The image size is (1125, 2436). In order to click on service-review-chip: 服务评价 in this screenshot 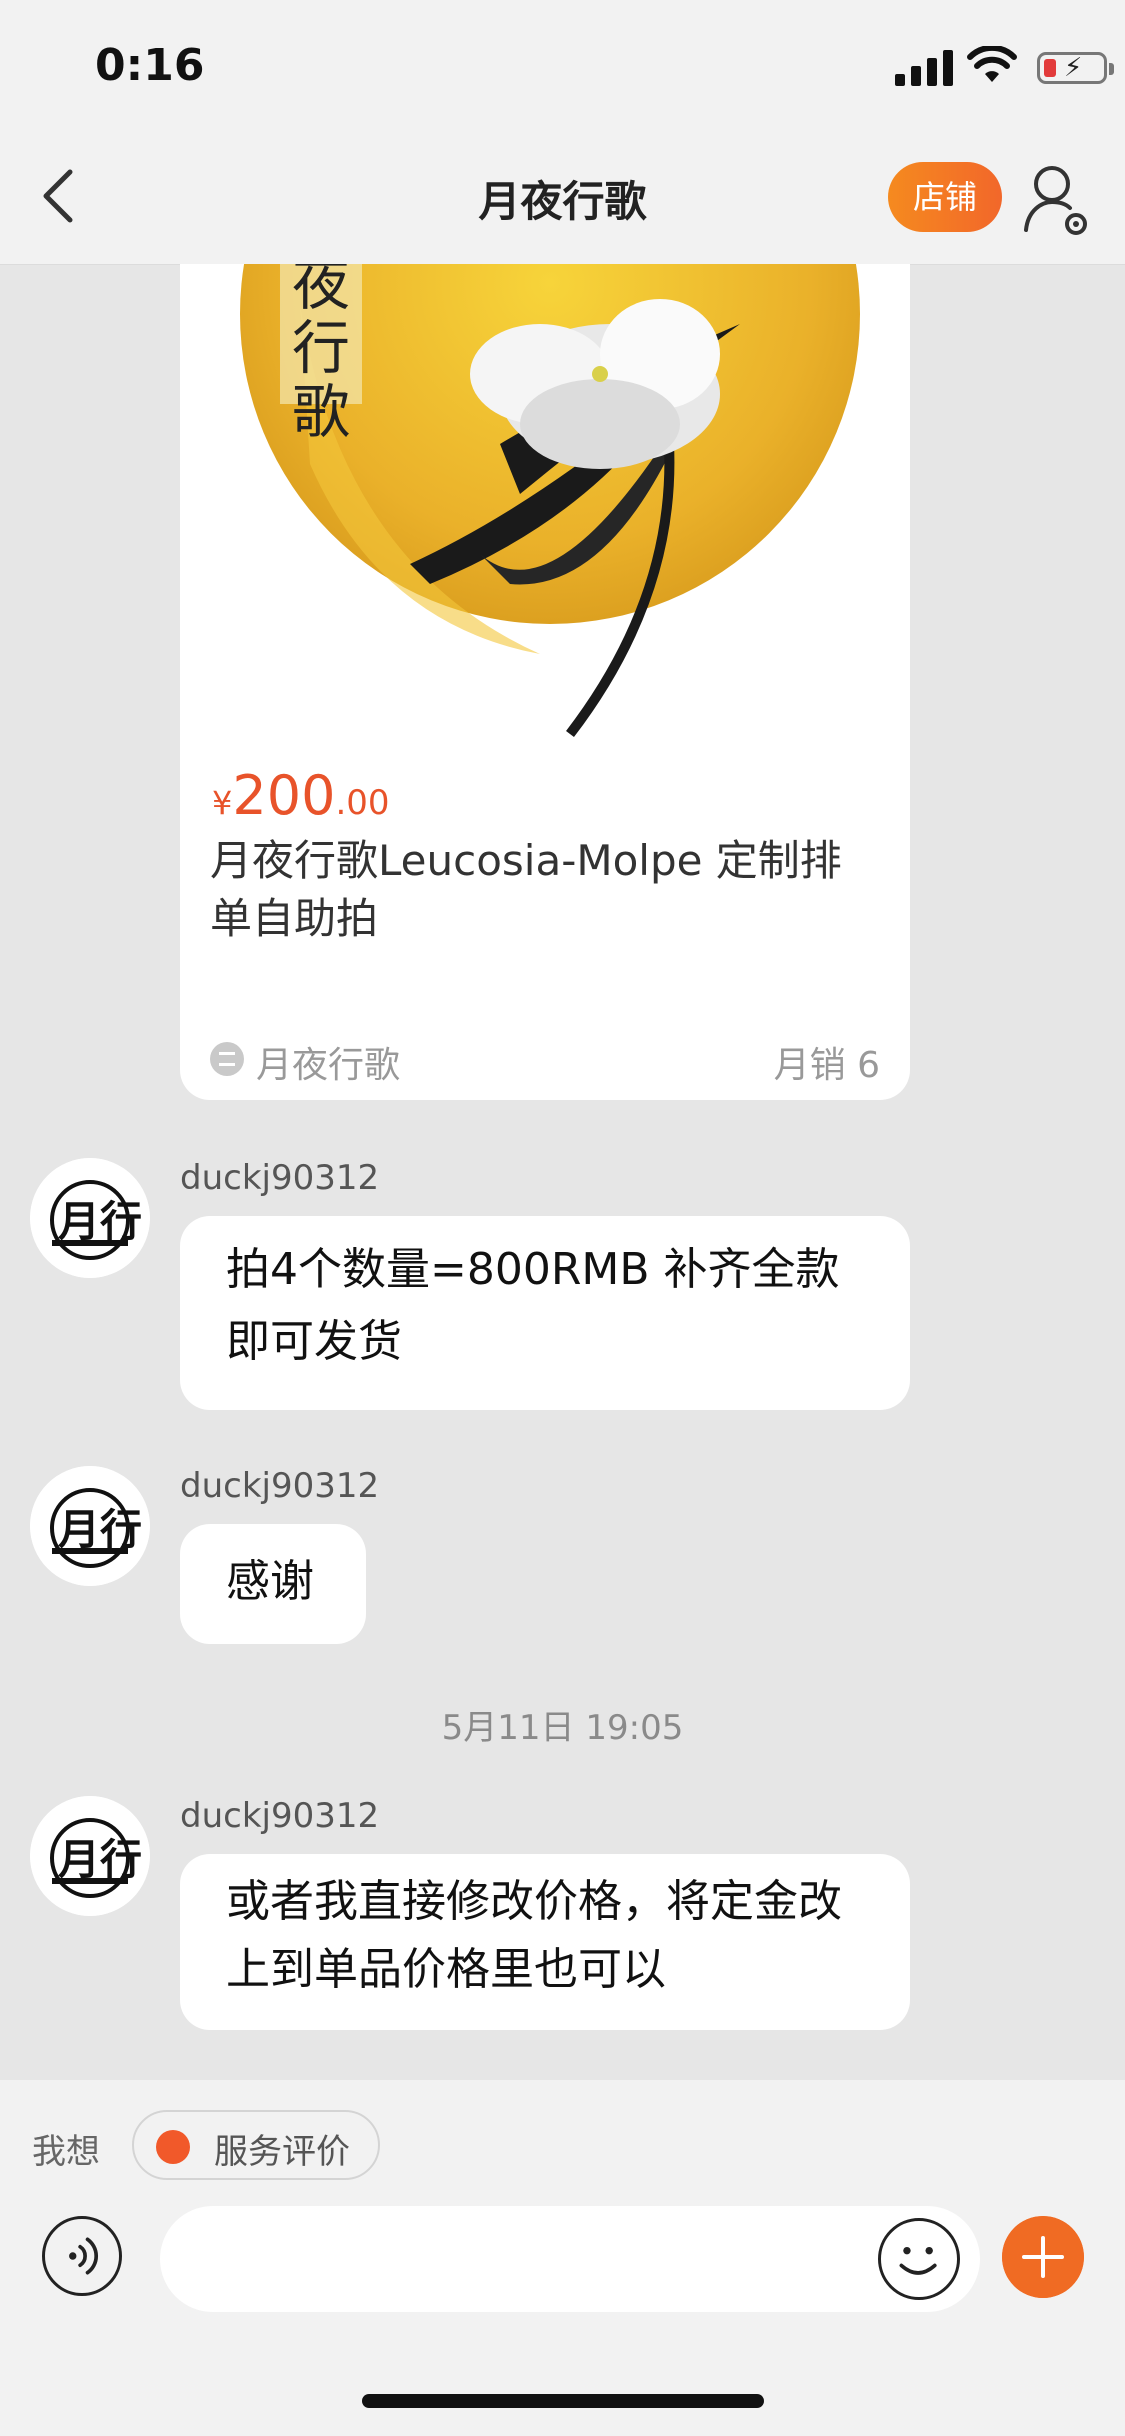, I will do `click(256, 2145)`.